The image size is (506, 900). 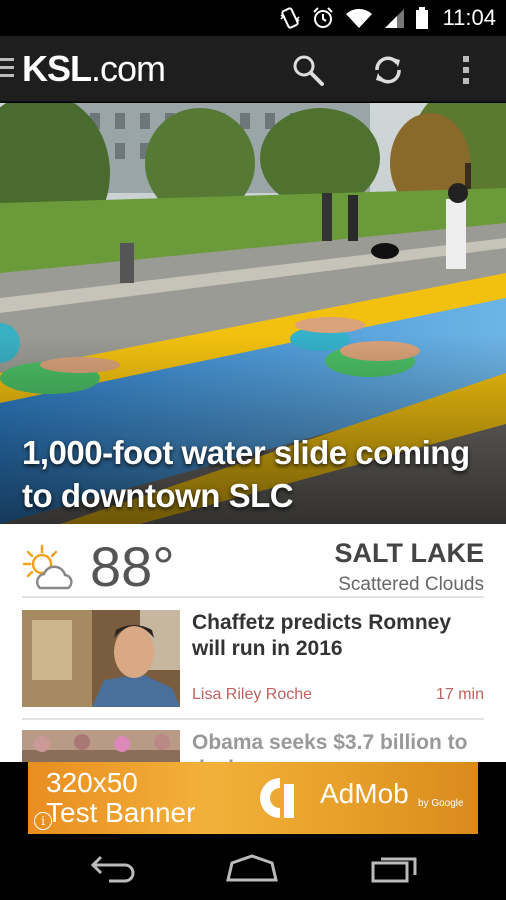 I want to click on overflow-menu-button, so click(x=466, y=70).